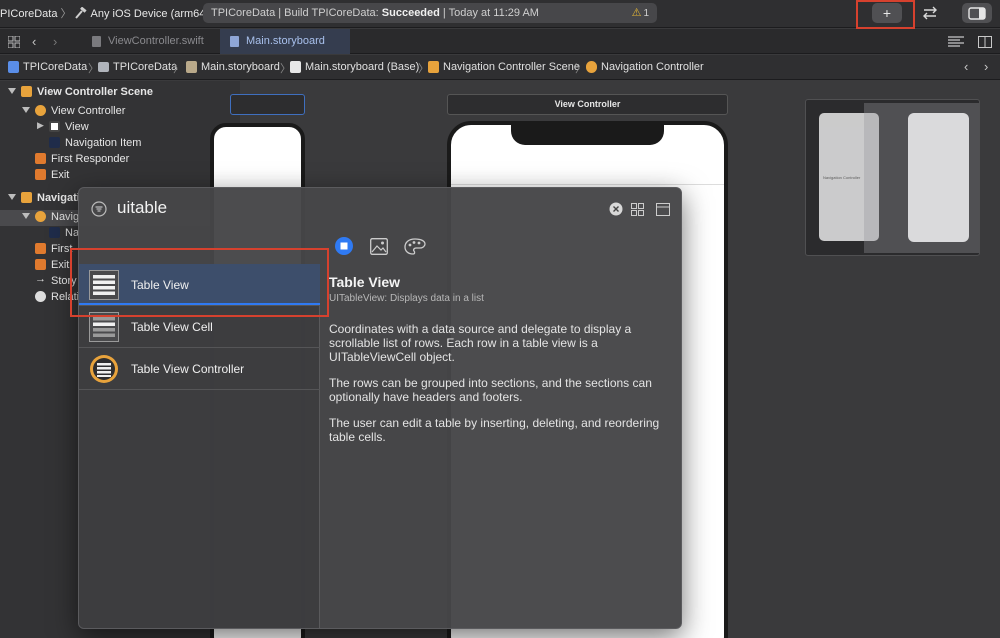  Describe the element at coordinates (986, 66) in the screenshot. I see `next-issue-icon: ›` at that location.